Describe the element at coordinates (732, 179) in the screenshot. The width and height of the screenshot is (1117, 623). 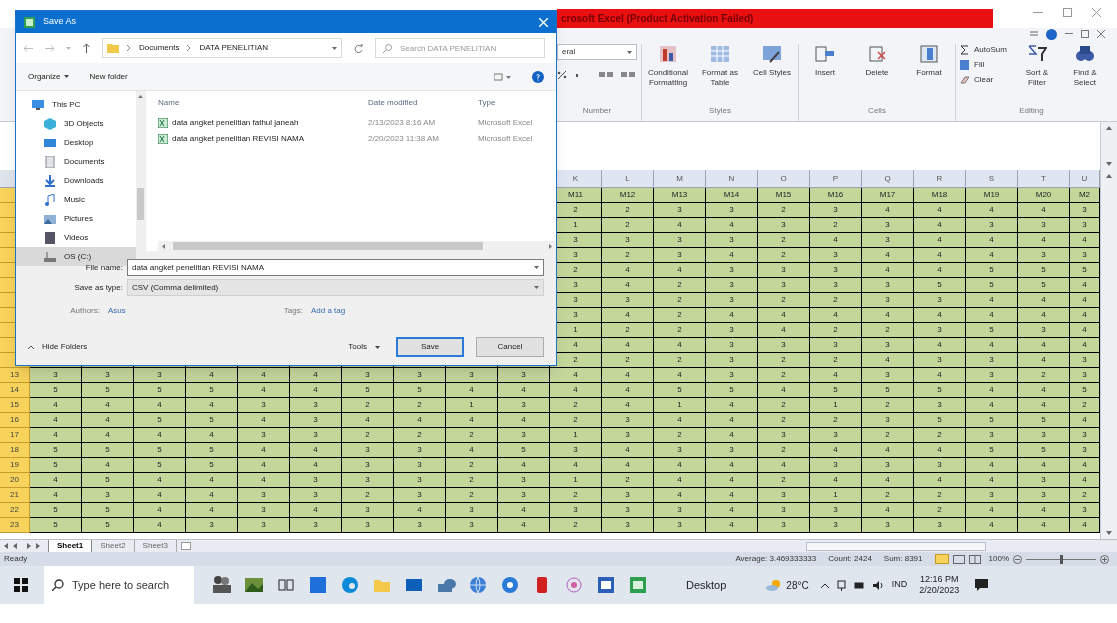
I see `column-header: N` at that location.